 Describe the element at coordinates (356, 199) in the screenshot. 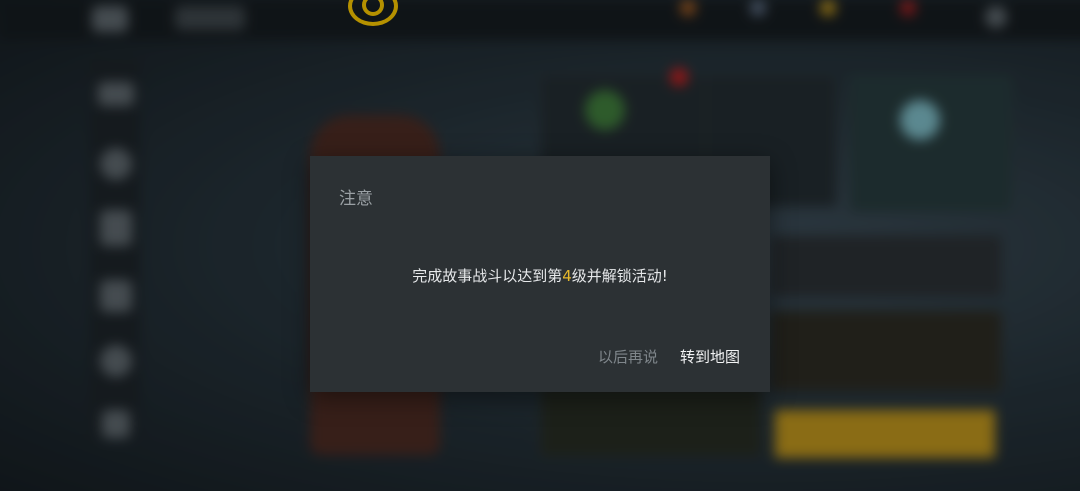

I see `dialog-title: 注意` at that location.